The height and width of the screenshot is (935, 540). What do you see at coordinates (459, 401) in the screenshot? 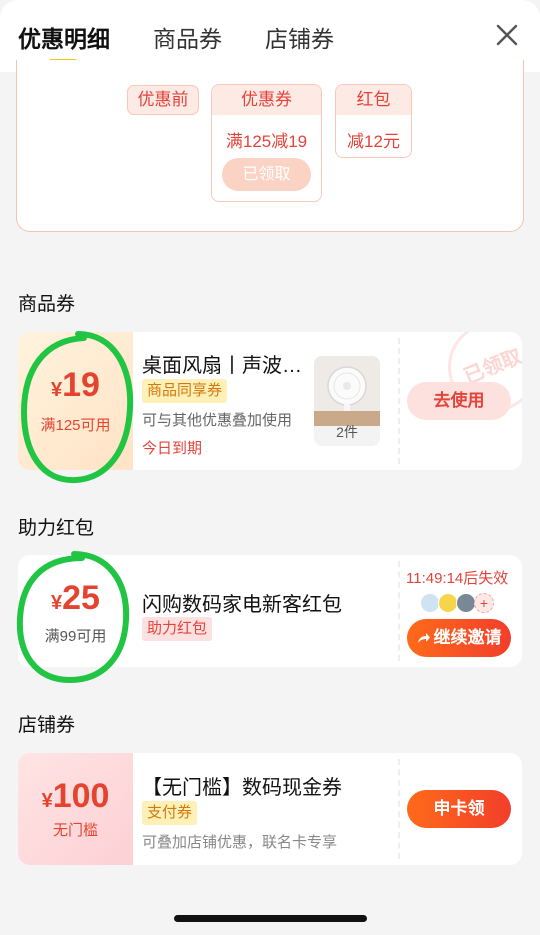
I see `use-coupon-button: 去使用` at bounding box center [459, 401].